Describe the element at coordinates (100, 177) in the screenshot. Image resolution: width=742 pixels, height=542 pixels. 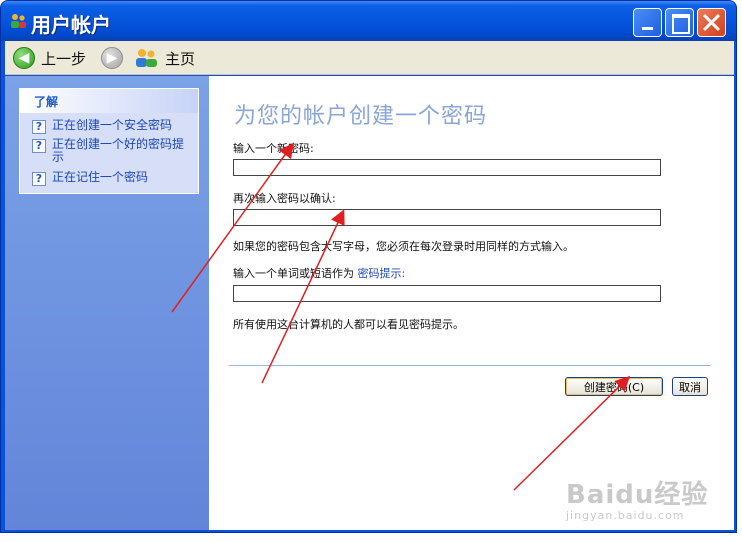
I see `sidebar-item-label: 正在记住一个密码` at that location.